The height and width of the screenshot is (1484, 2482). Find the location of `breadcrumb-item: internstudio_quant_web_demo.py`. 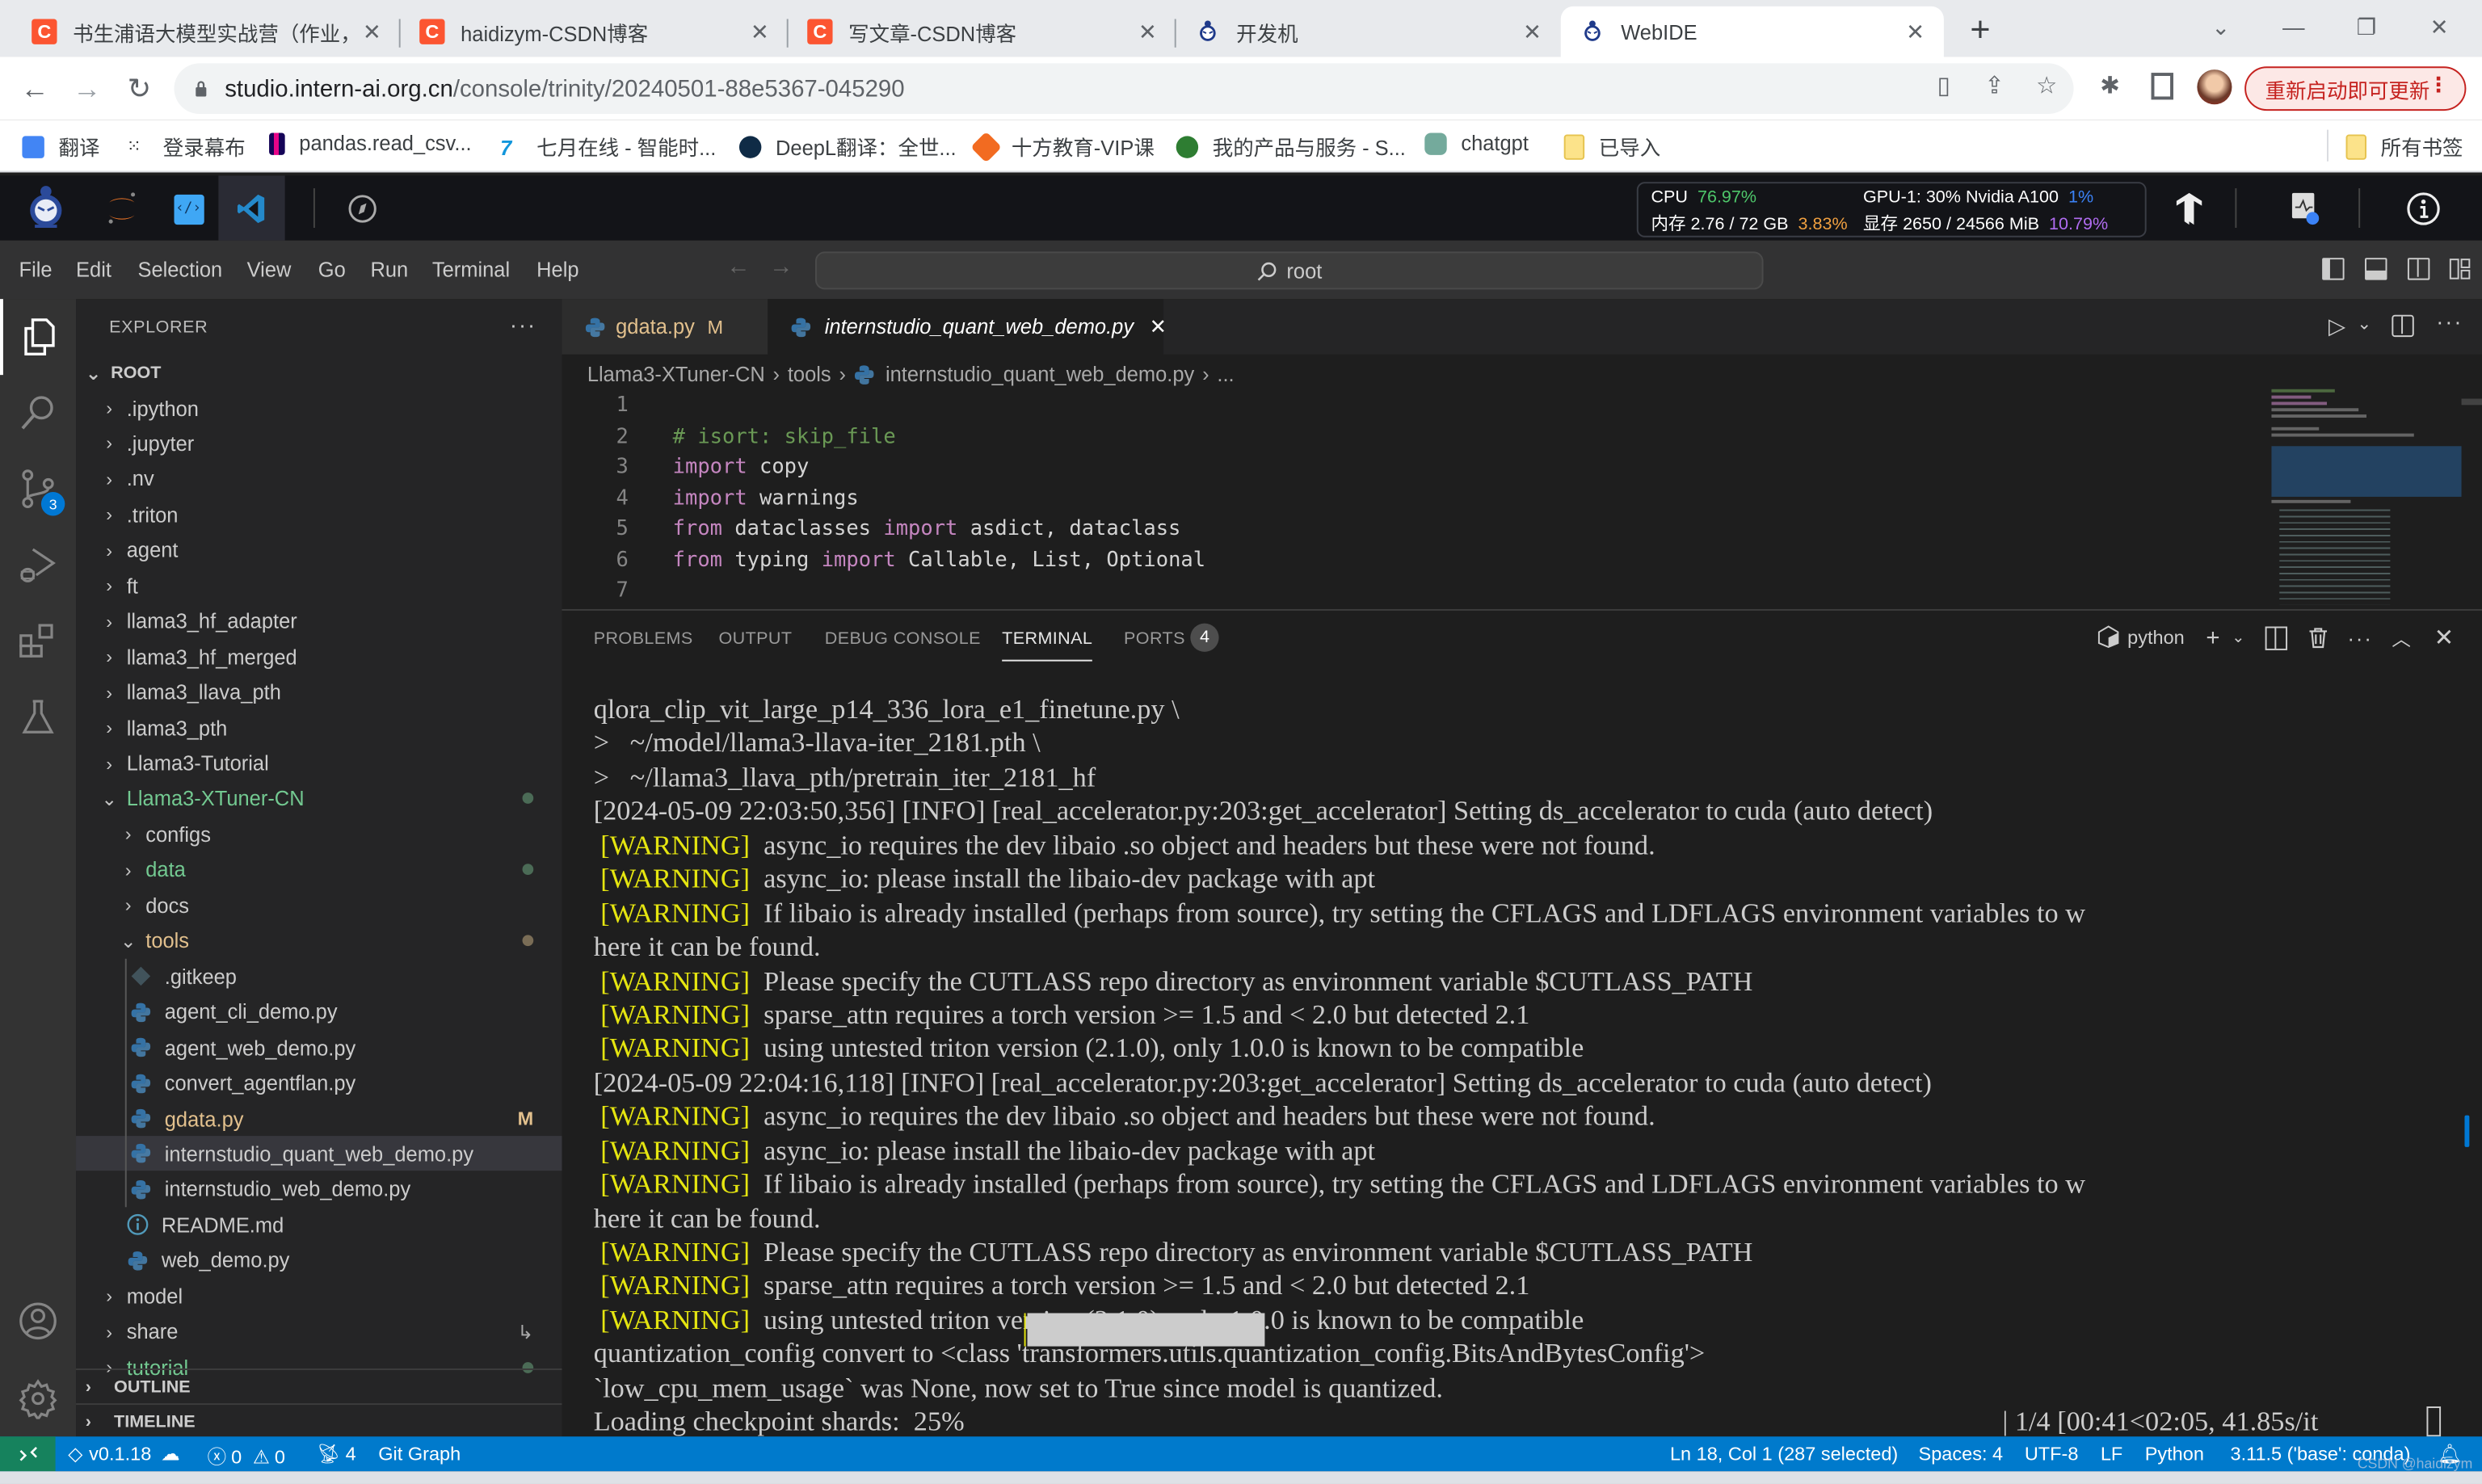

breadcrumb-item: internstudio_quant_web_demo.py is located at coordinates (1040, 373).